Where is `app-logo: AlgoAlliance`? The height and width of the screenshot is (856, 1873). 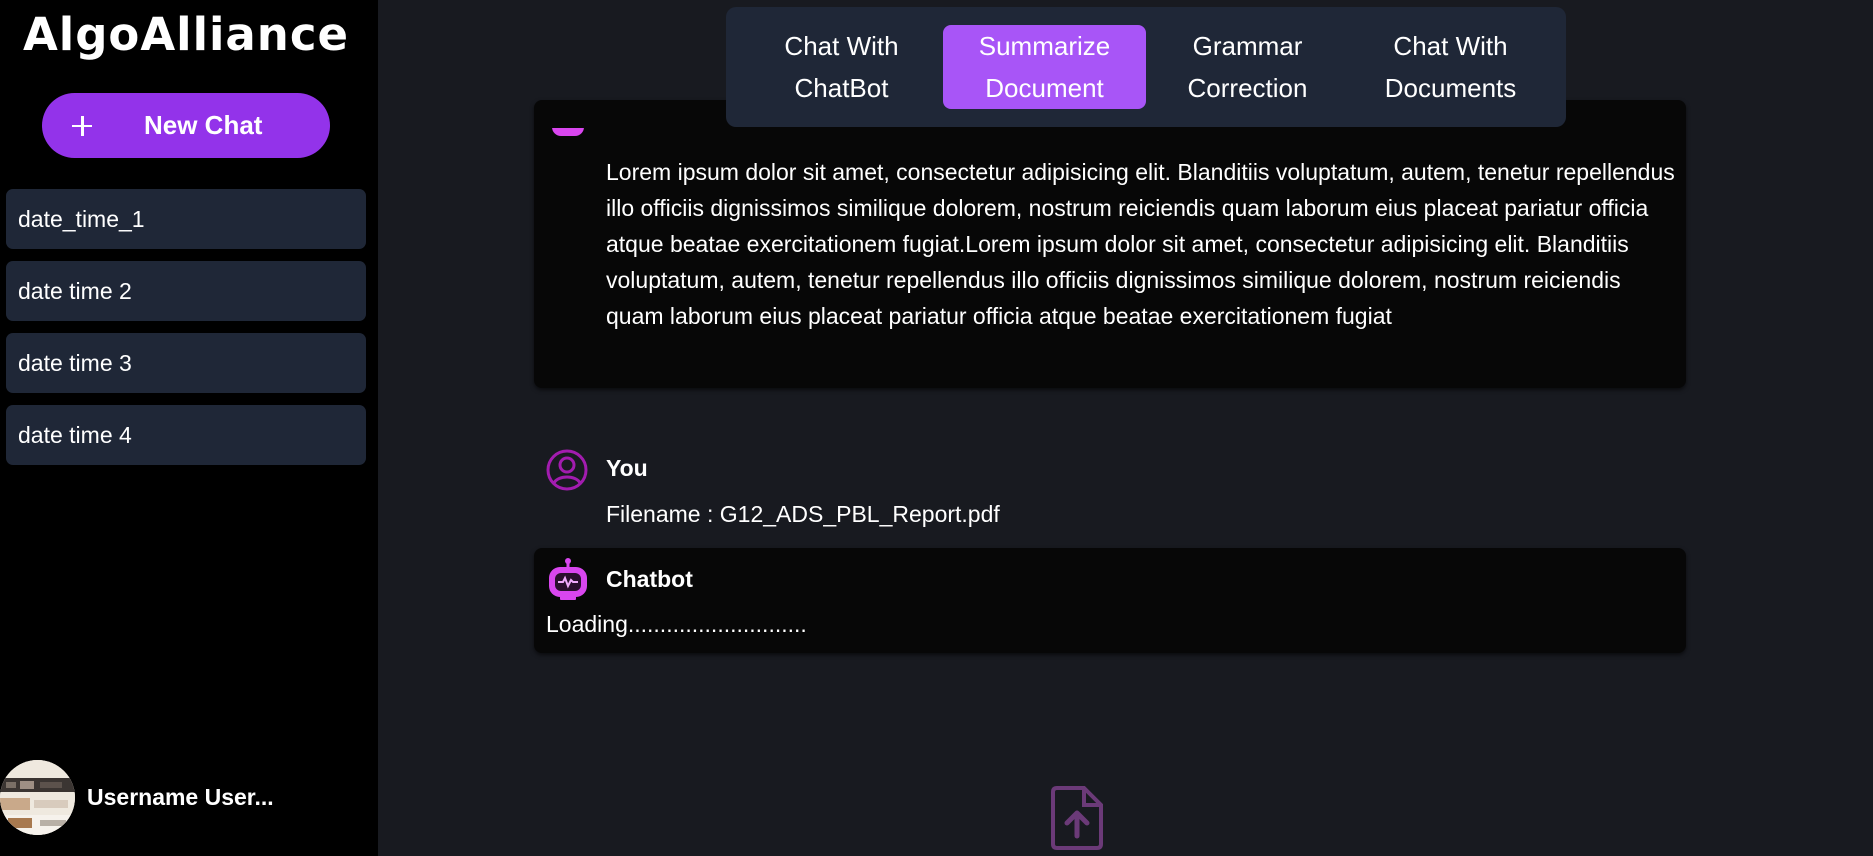 app-logo: AlgoAlliance is located at coordinates (186, 34).